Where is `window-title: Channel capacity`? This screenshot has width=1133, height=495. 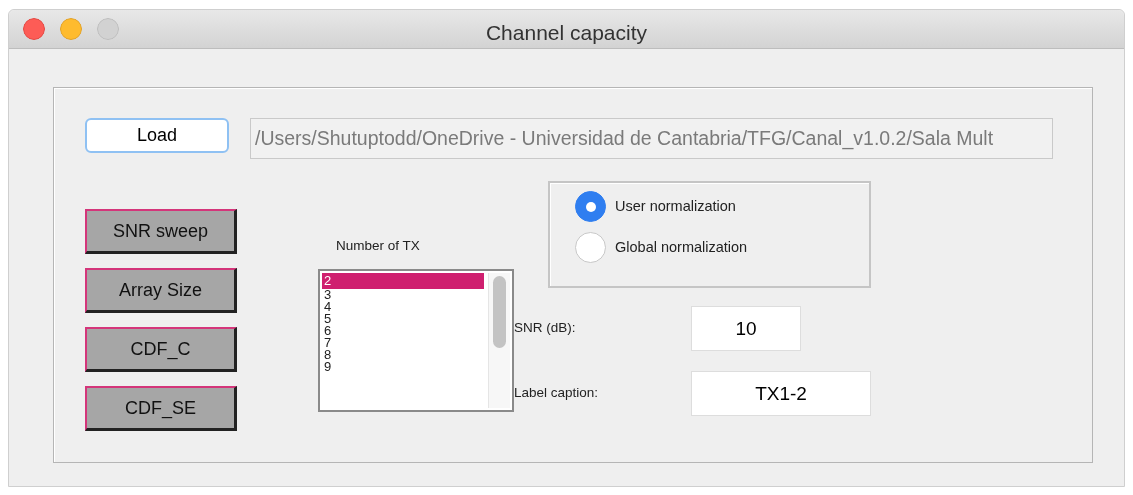
window-title: Channel capacity is located at coordinates (566, 32).